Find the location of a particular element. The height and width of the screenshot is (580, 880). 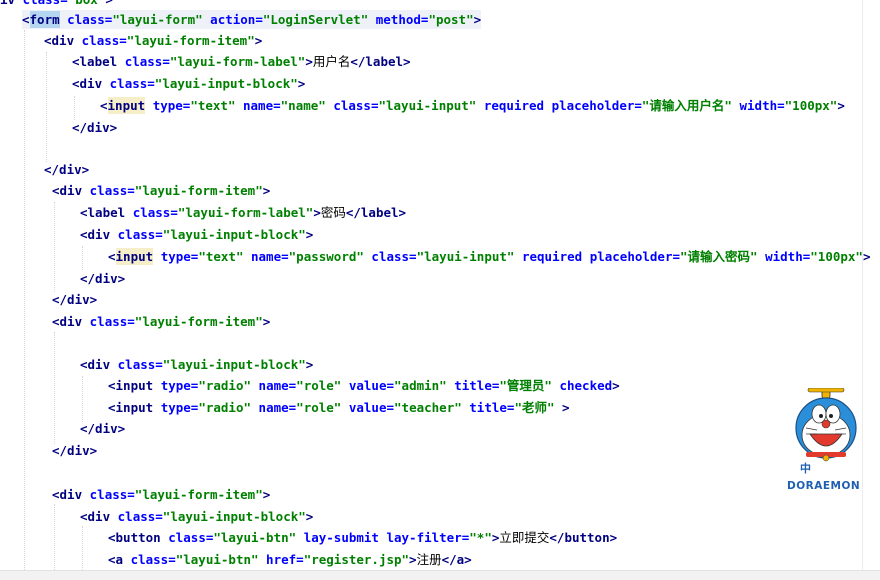

code-token: "请输入密码" is located at coordinates (719, 256).